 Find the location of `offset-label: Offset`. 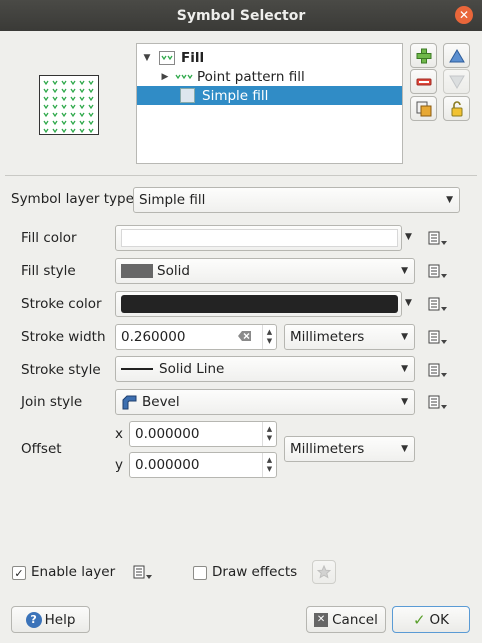

offset-label: Offset is located at coordinates (41, 449).